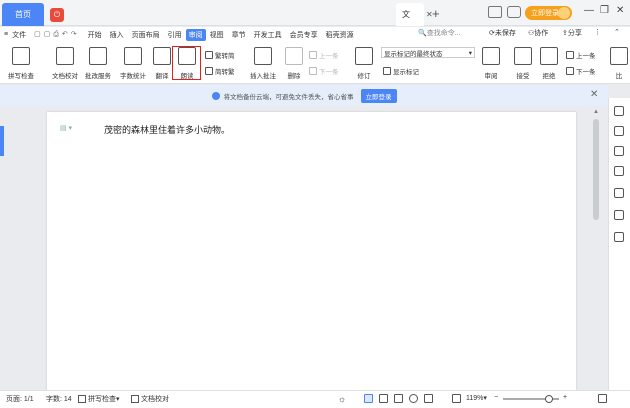 The image size is (630, 408). What do you see at coordinates (21, 76) in the screenshot?
I see `spell-check-label: 拼写检查` at bounding box center [21, 76].